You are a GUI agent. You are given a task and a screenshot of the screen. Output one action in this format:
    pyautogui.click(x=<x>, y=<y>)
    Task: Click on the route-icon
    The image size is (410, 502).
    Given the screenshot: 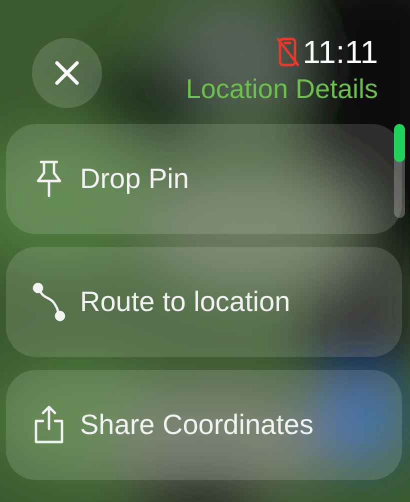 What is the action you would take?
    pyautogui.click(x=49, y=302)
    